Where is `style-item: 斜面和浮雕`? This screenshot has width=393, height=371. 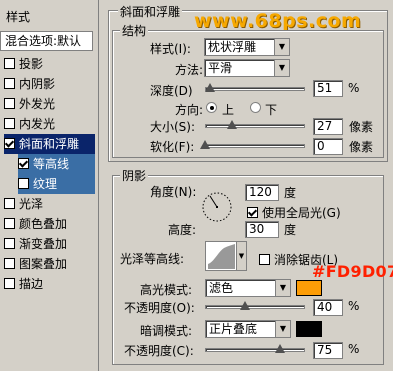
style-item: 斜面和浮雕 is located at coordinates (49, 144).